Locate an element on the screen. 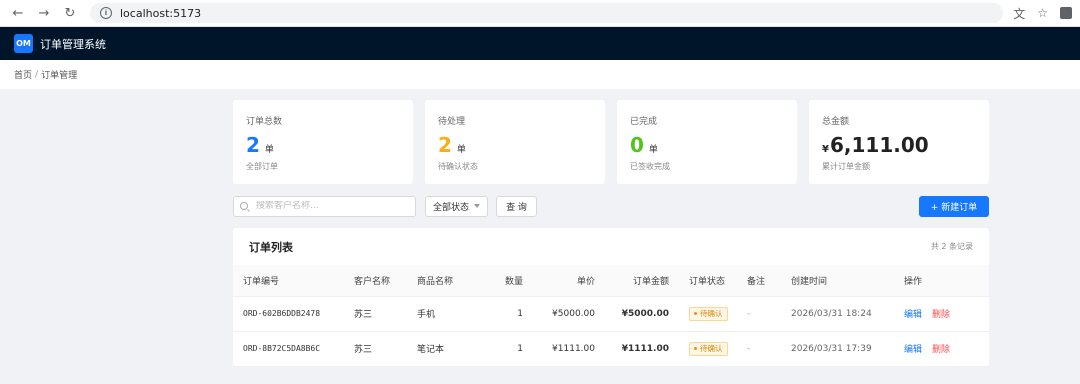 This screenshot has width=1080, height=384. order-amount: ¥5000.00 is located at coordinates (632, 313).